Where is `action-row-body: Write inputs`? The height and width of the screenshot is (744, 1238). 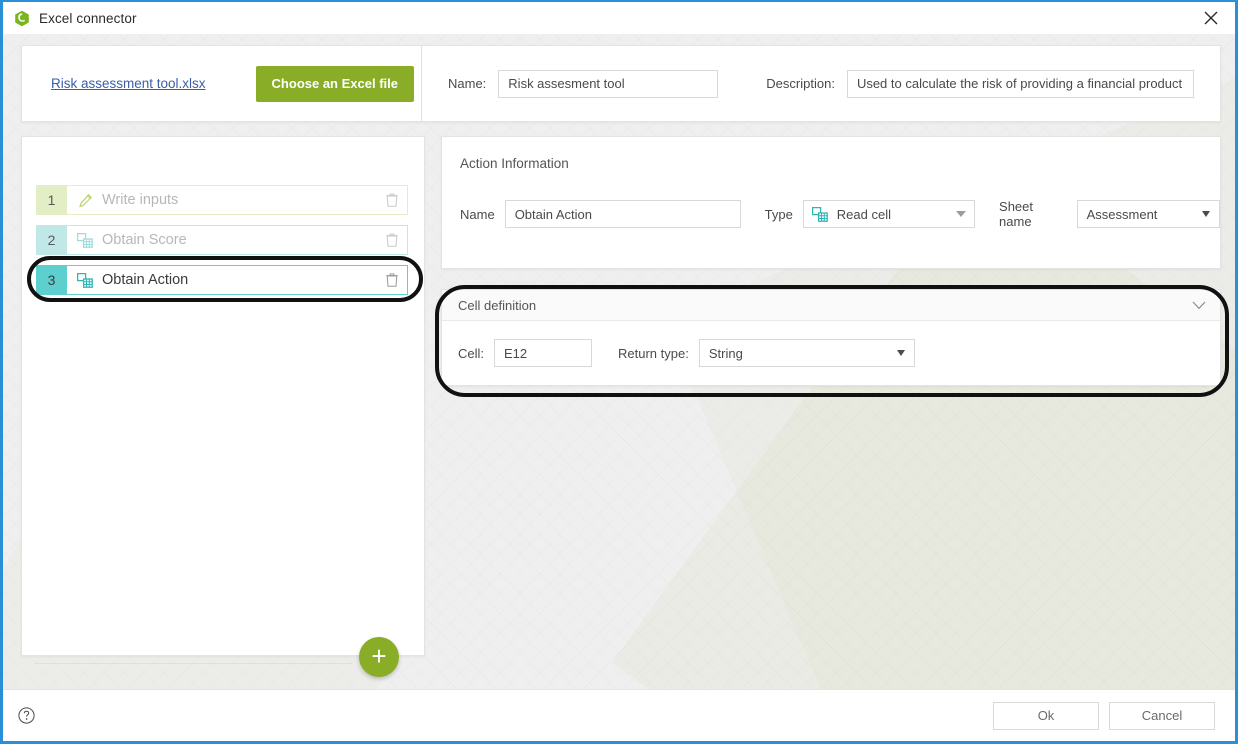
action-row-body: Write inputs is located at coordinates (237, 200).